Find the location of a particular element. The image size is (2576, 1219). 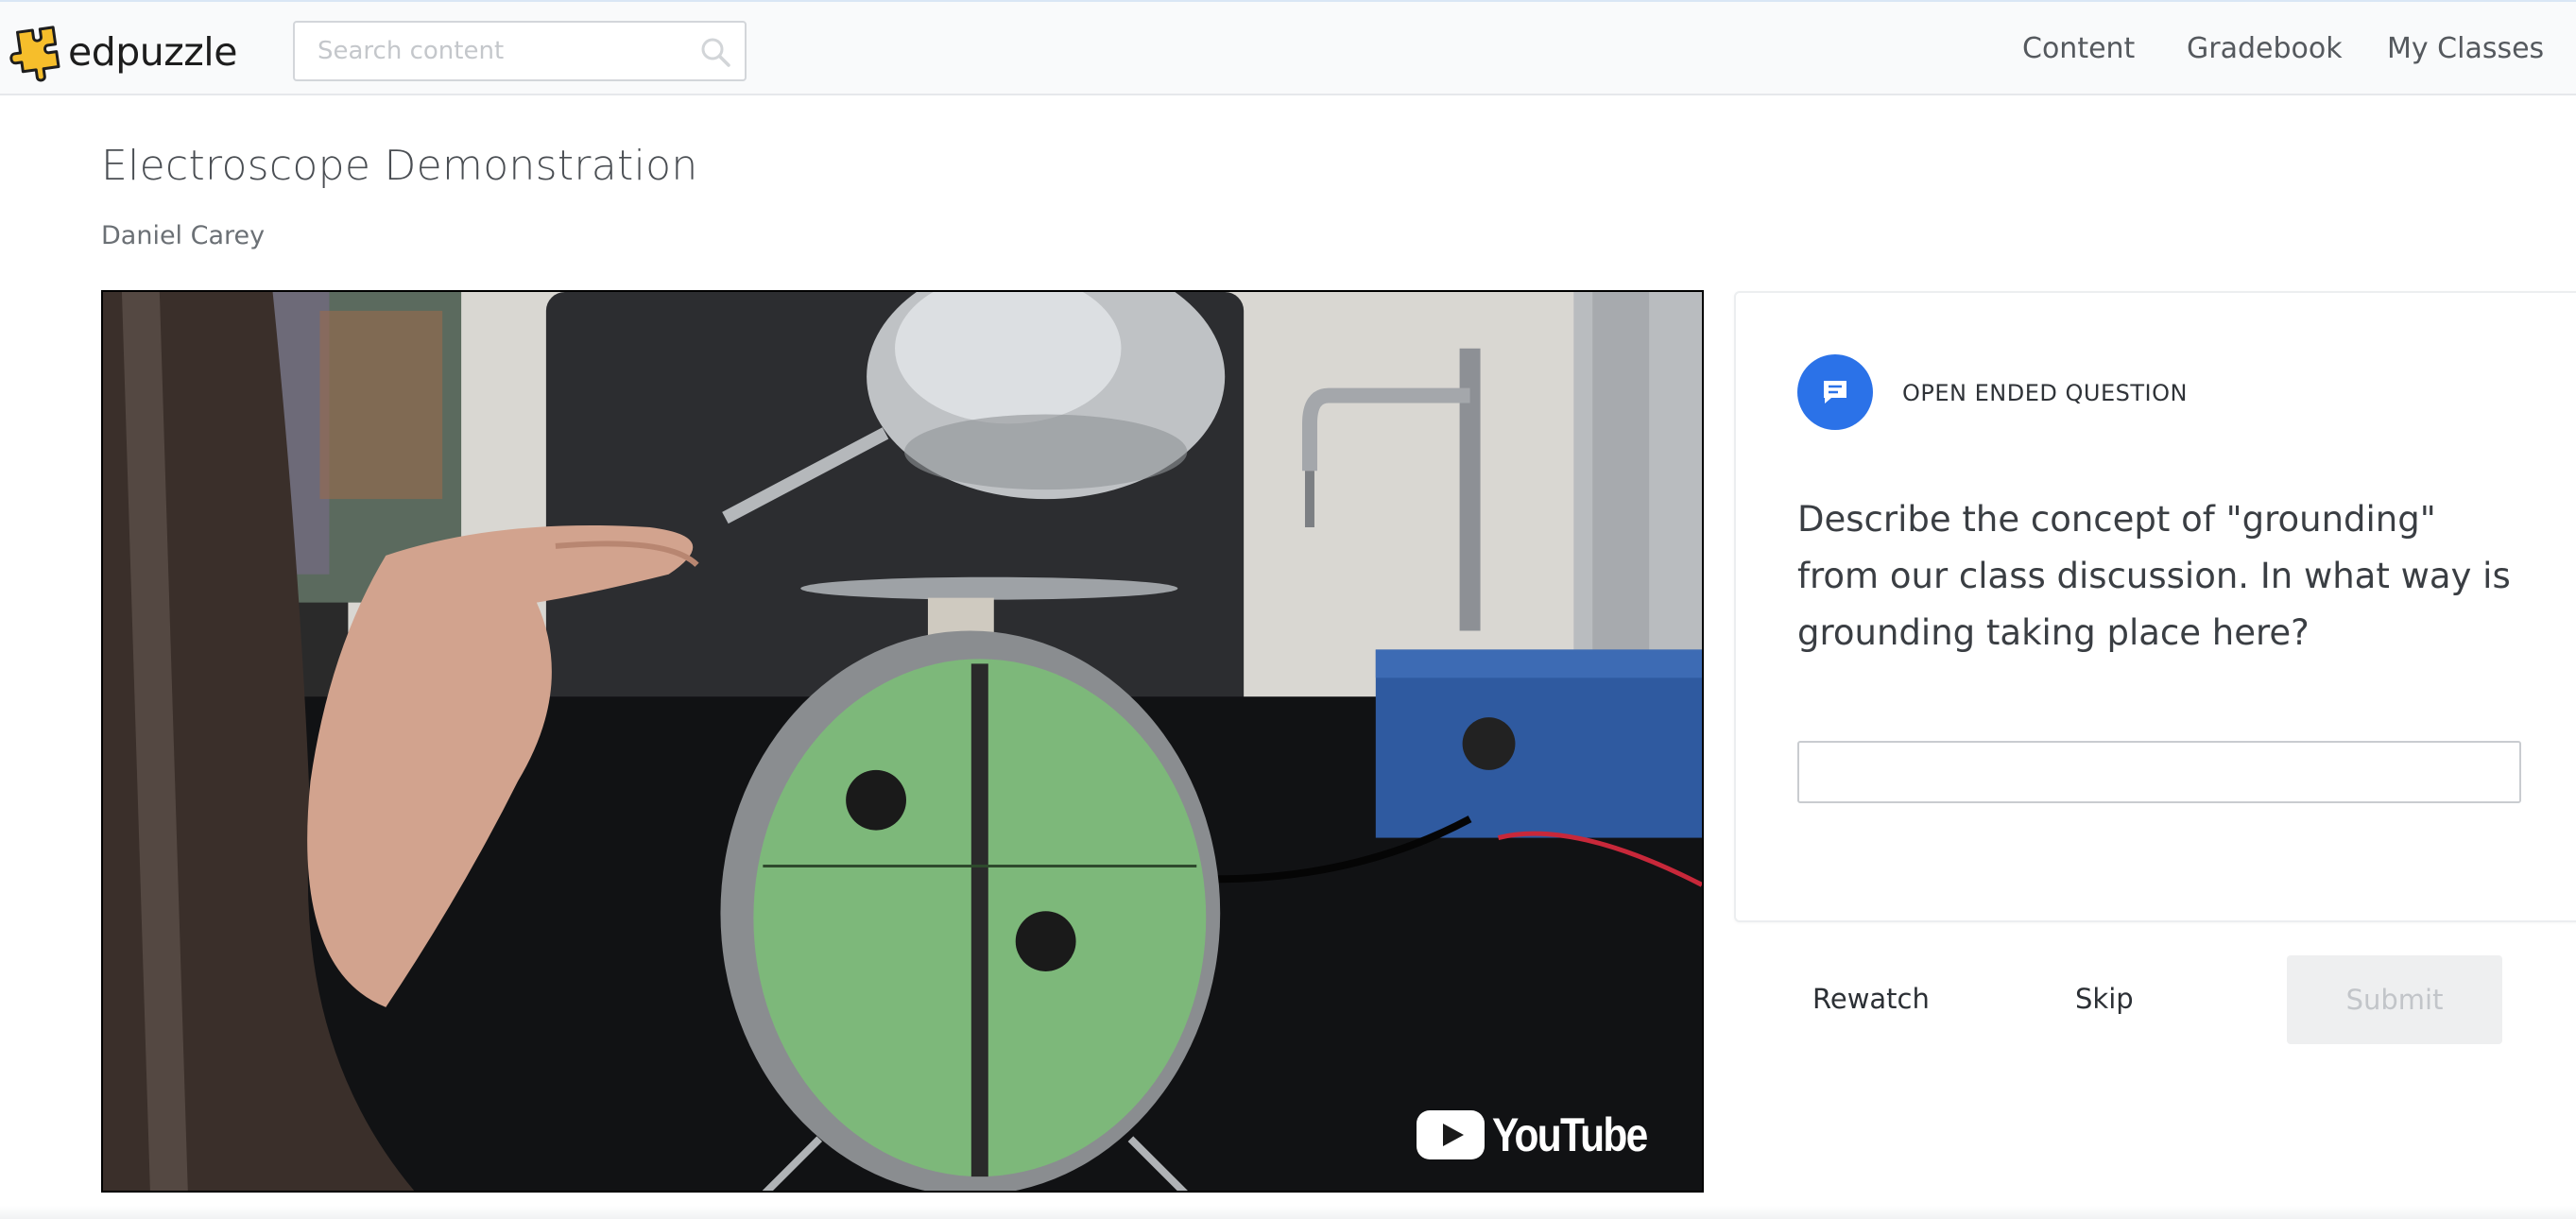

lesson-author: Daniel Carey is located at coordinates (183, 236).